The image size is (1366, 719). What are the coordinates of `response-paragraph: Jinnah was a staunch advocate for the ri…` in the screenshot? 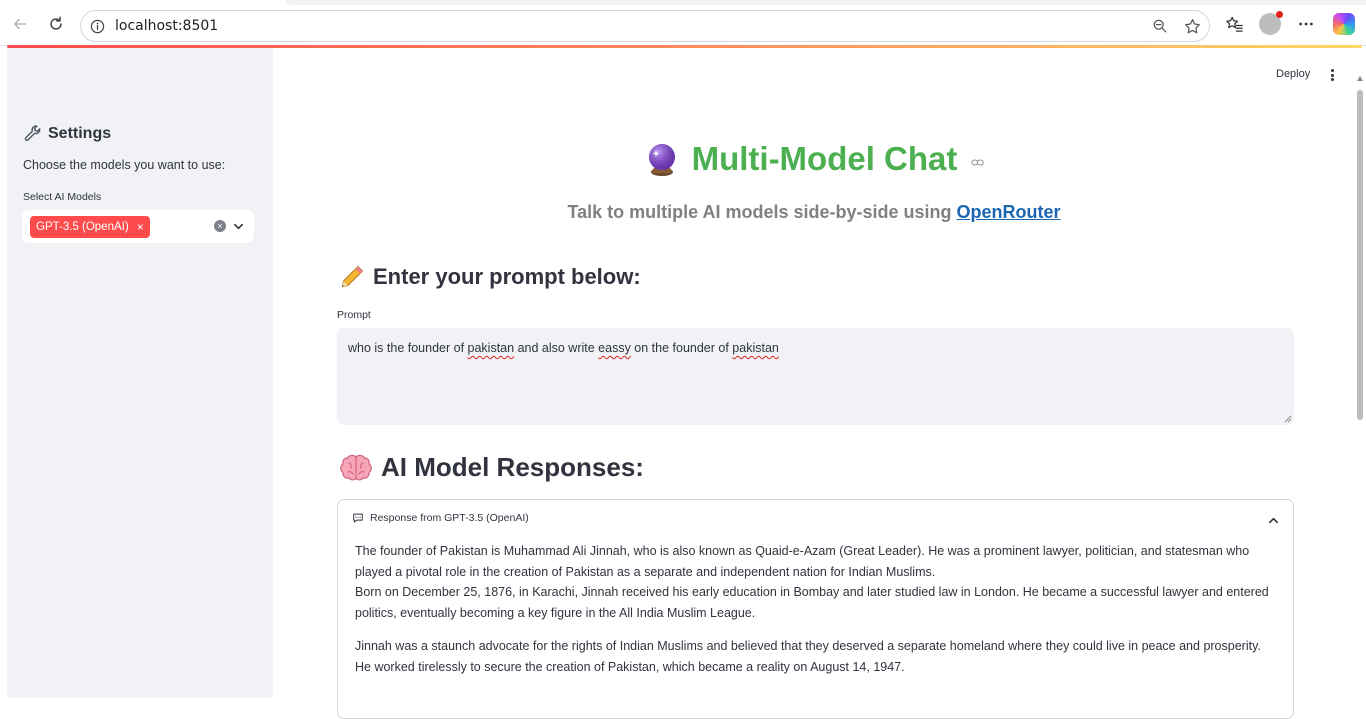 It's located at (808, 656).